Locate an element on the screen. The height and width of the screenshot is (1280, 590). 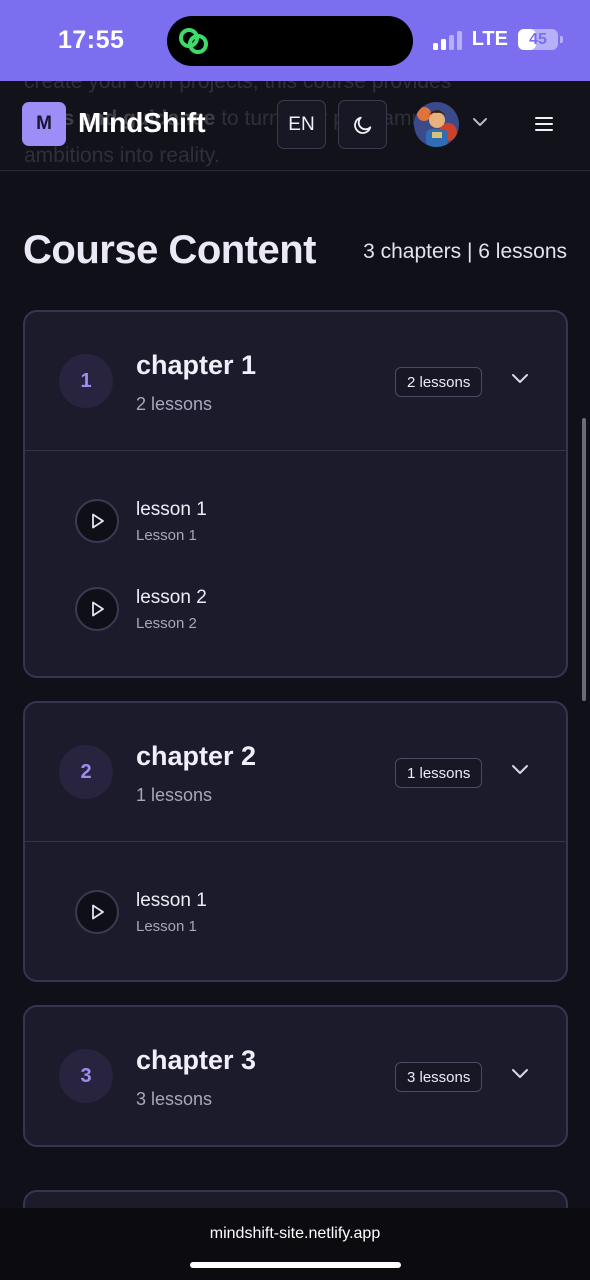
lesson-subtitle: Lesson 2 is located at coordinates (166, 623).